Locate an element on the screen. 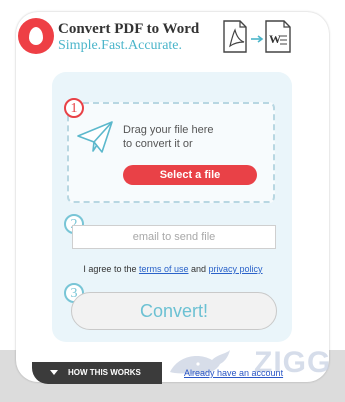  select-file-button: Select a file is located at coordinates (190, 175).